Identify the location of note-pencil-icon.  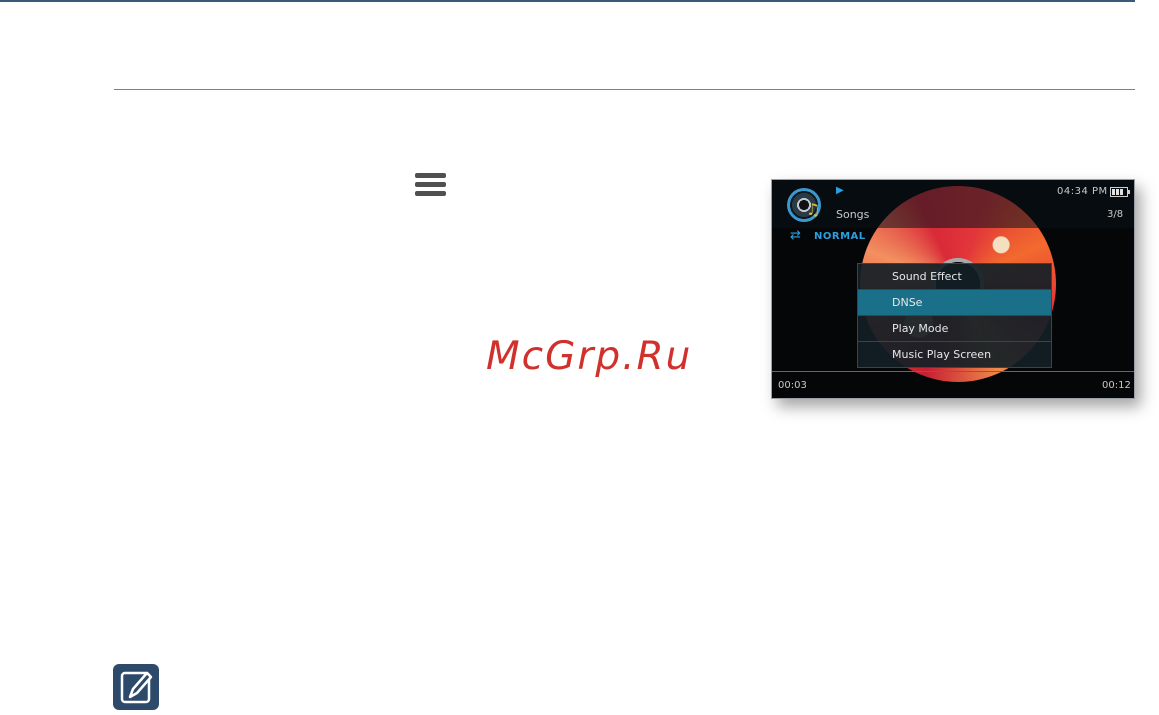
(136, 687).